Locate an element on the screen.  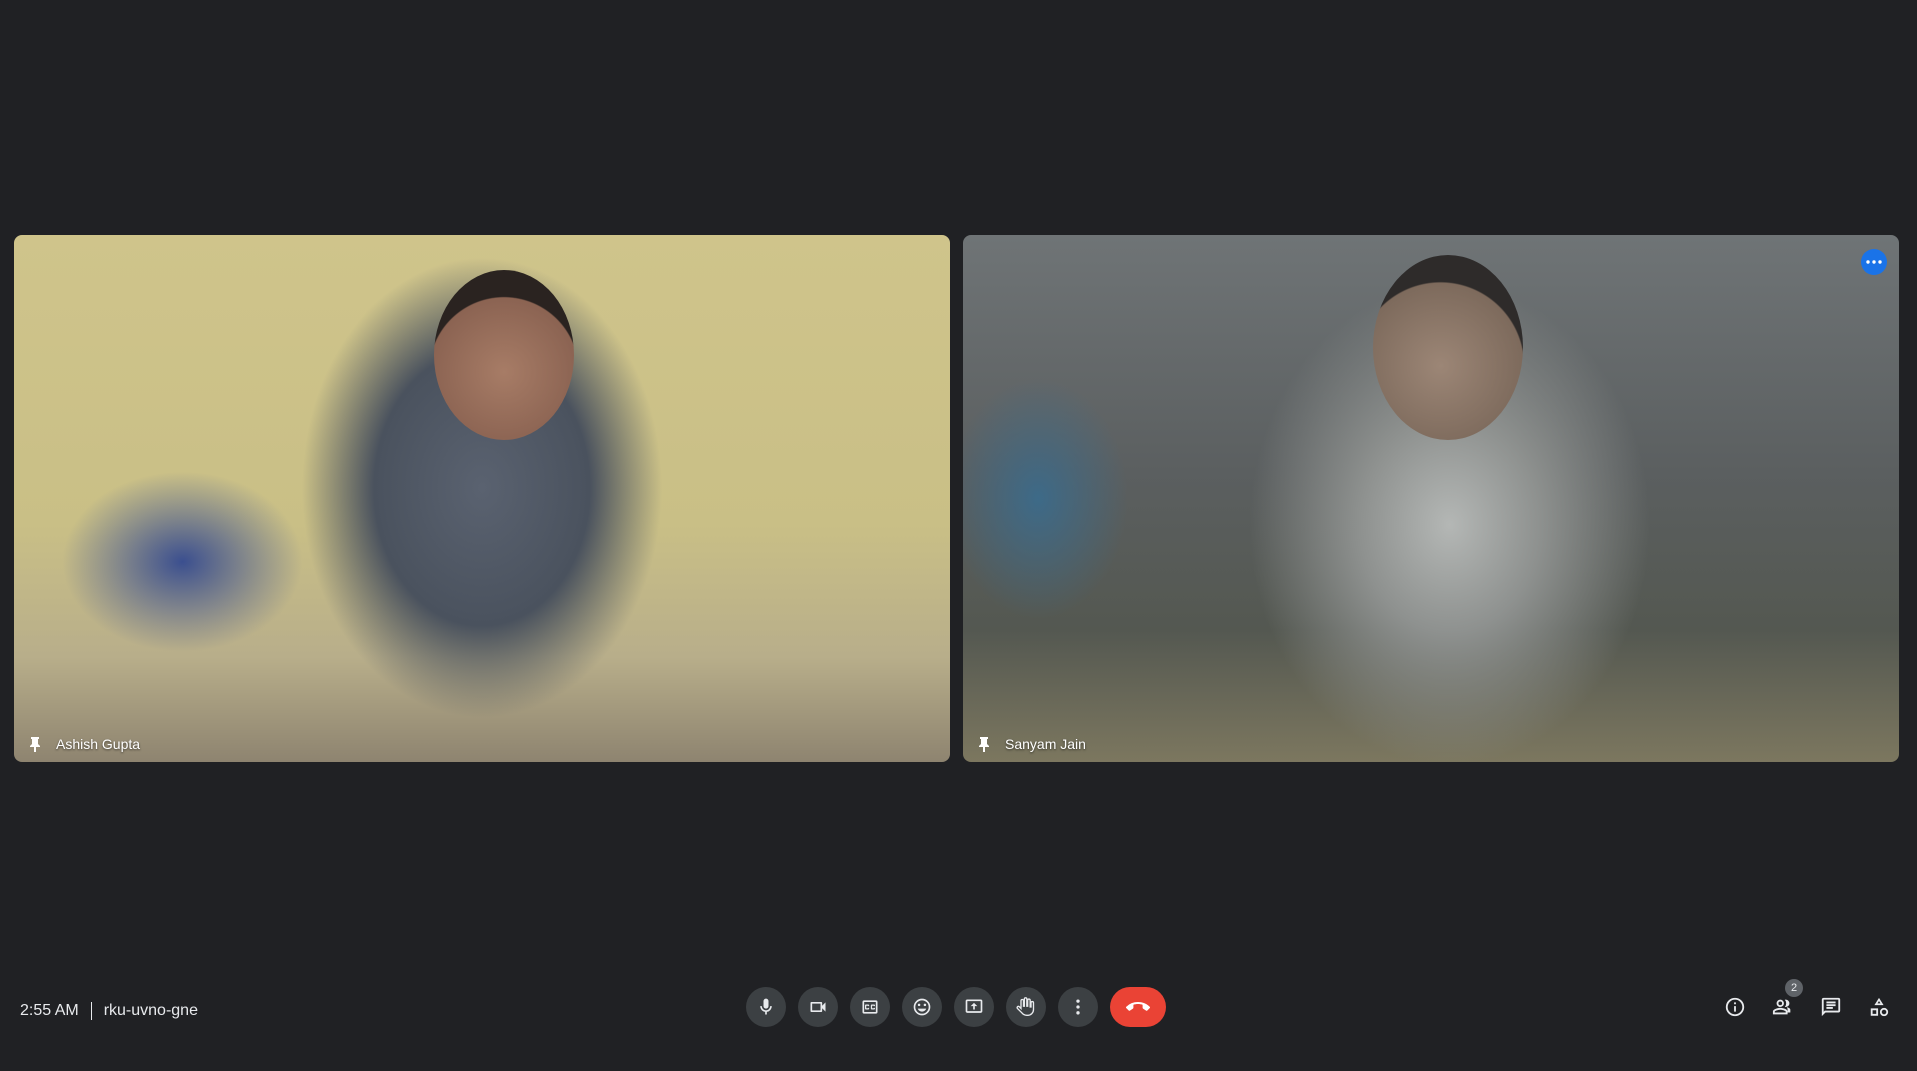
present-screen-icon is located at coordinates (974, 1006).